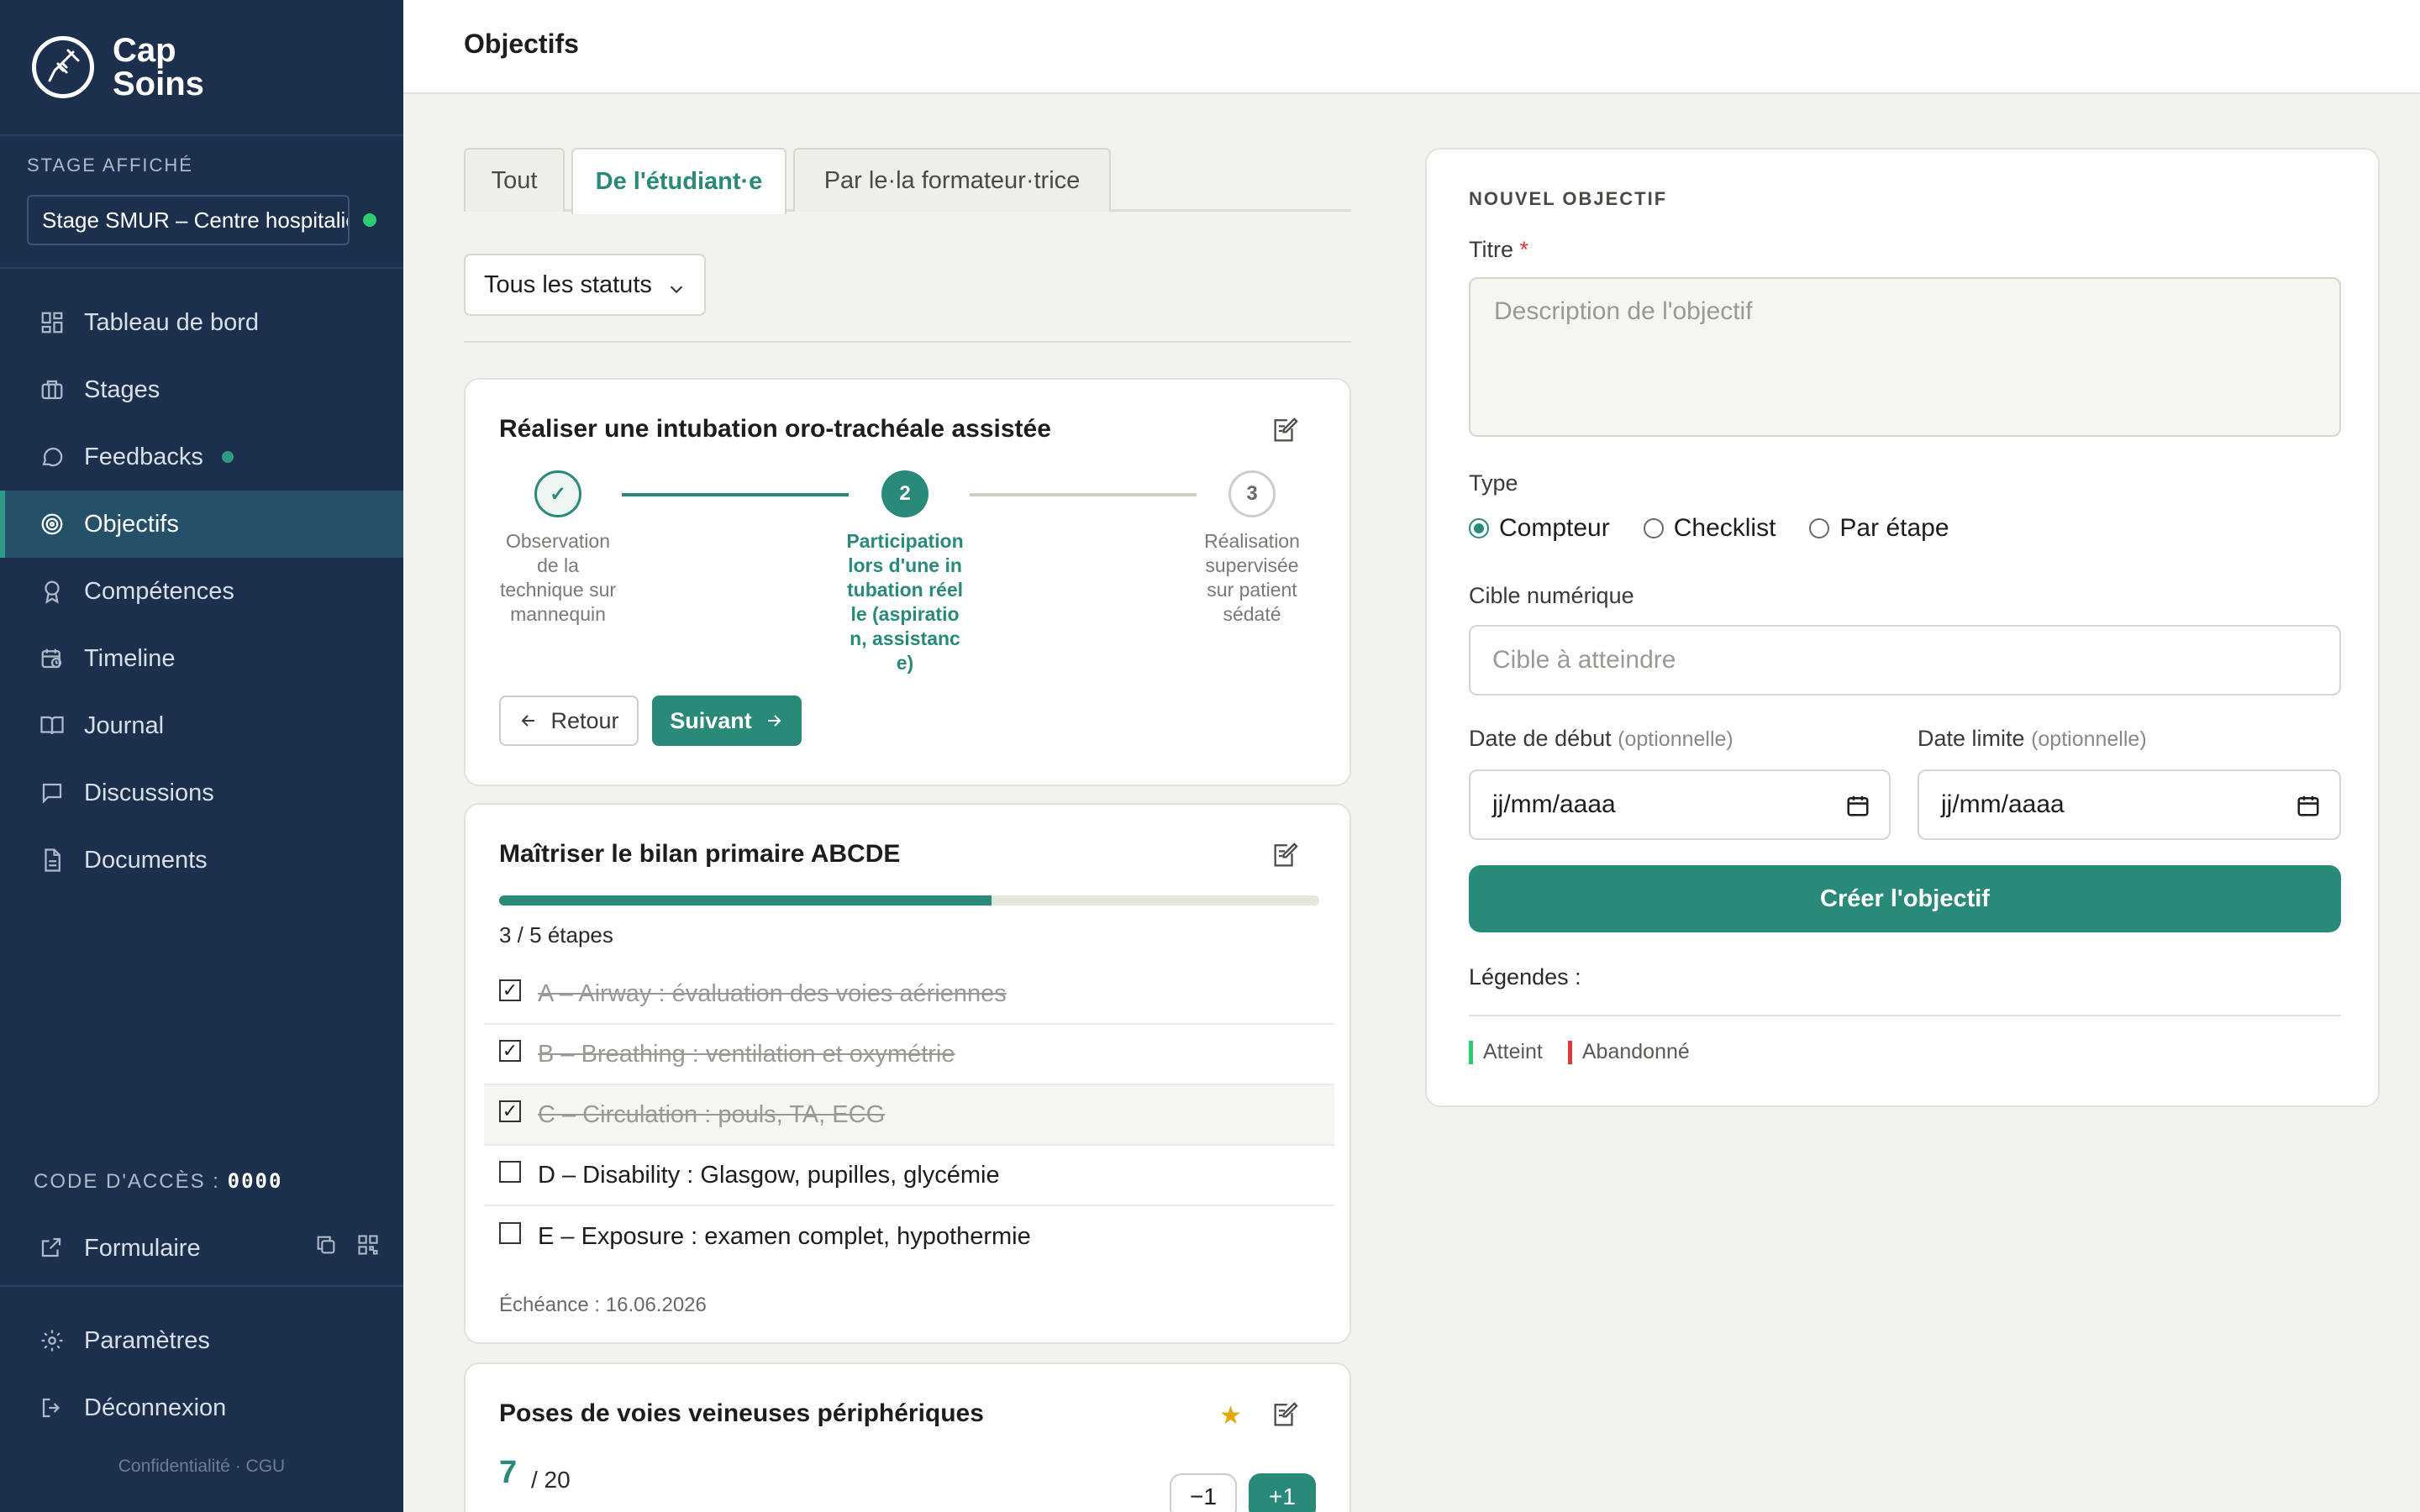 This screenshot has width=2420, height=1512. Describe the element at coordinates (202, 658) in the screenshot. I see `nav-item-timeline: Timeline` at that location.